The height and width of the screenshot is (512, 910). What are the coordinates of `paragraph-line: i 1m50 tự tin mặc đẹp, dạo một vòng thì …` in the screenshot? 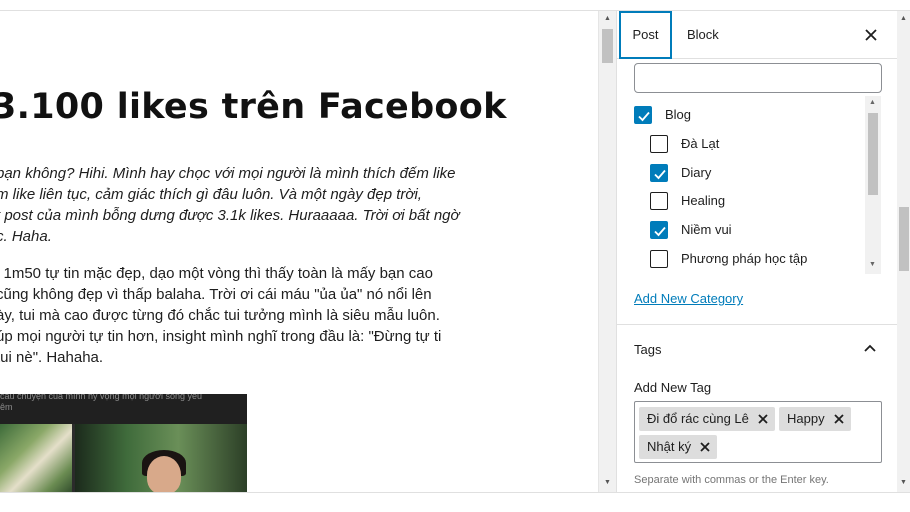 It's located at (216, 273).